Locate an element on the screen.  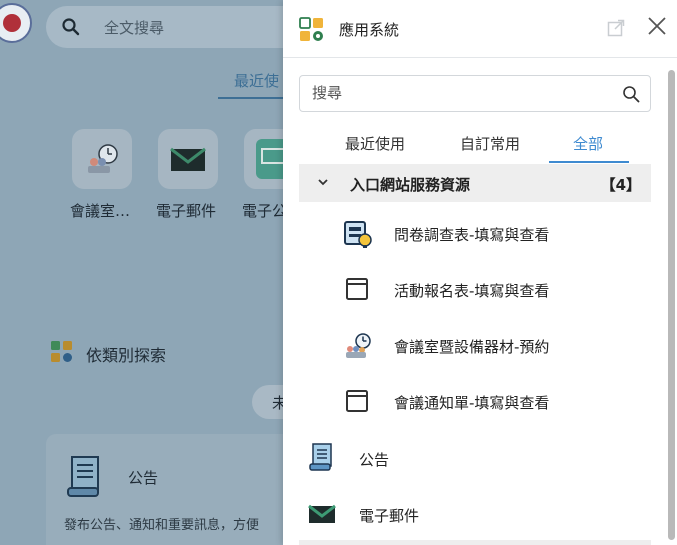
panel-title: 應用系統 is located at coordinates (369, 30).